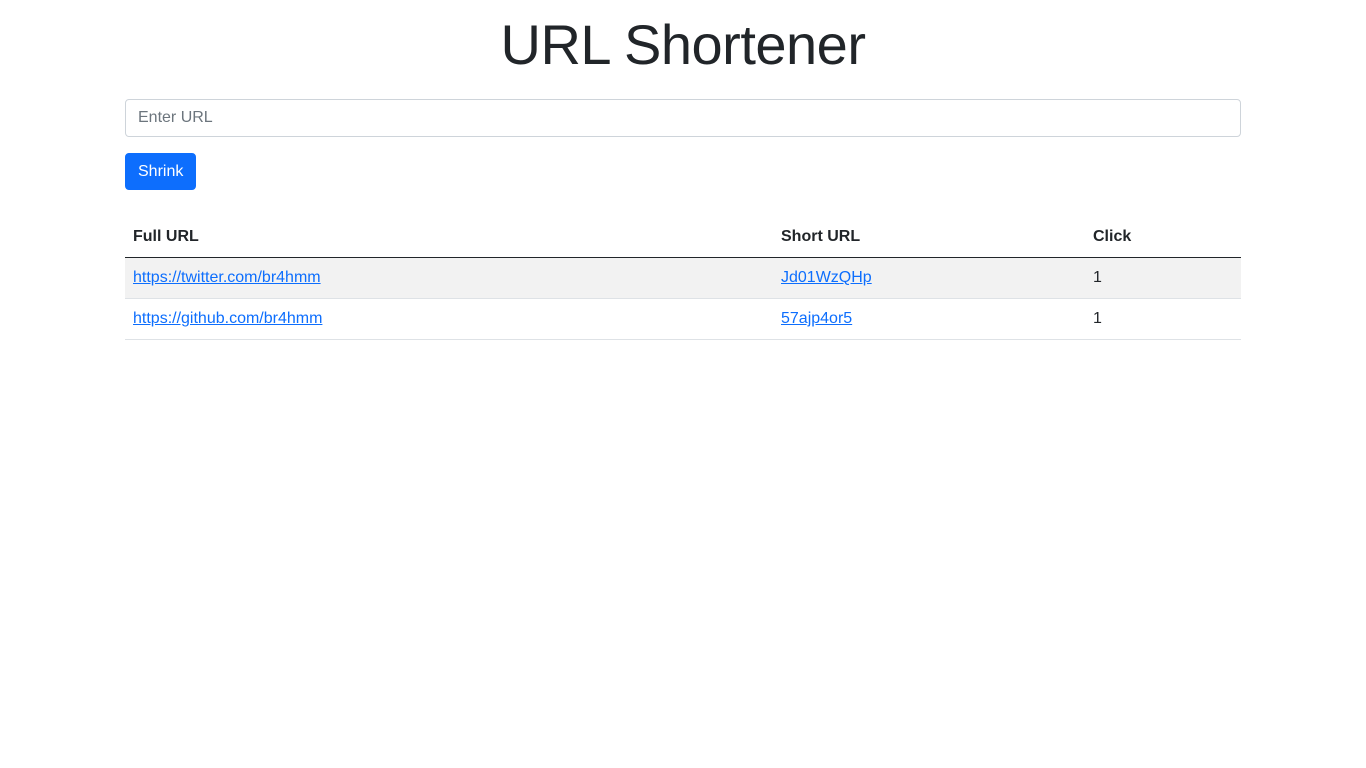 The width and height of the screenshot is (1366, 768). What do you see at coordinates (683, 144) in the screenshot?
I see `shorten-form: Shrink` at bounding box center [683, 144].